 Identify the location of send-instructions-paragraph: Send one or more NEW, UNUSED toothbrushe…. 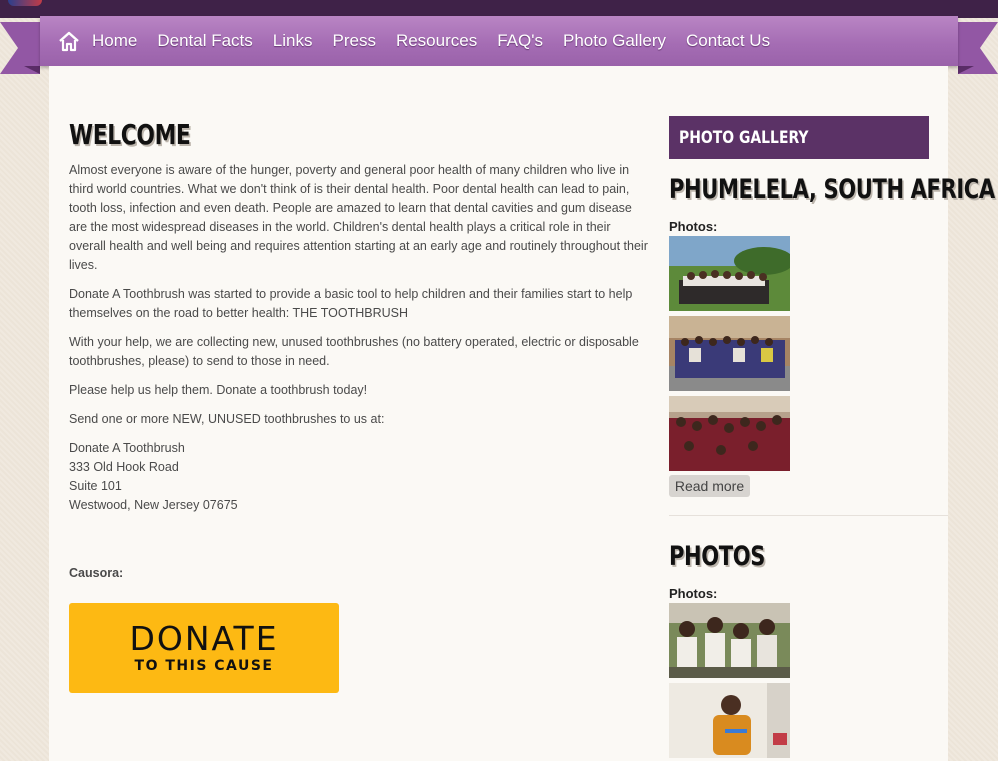
(227, 419).